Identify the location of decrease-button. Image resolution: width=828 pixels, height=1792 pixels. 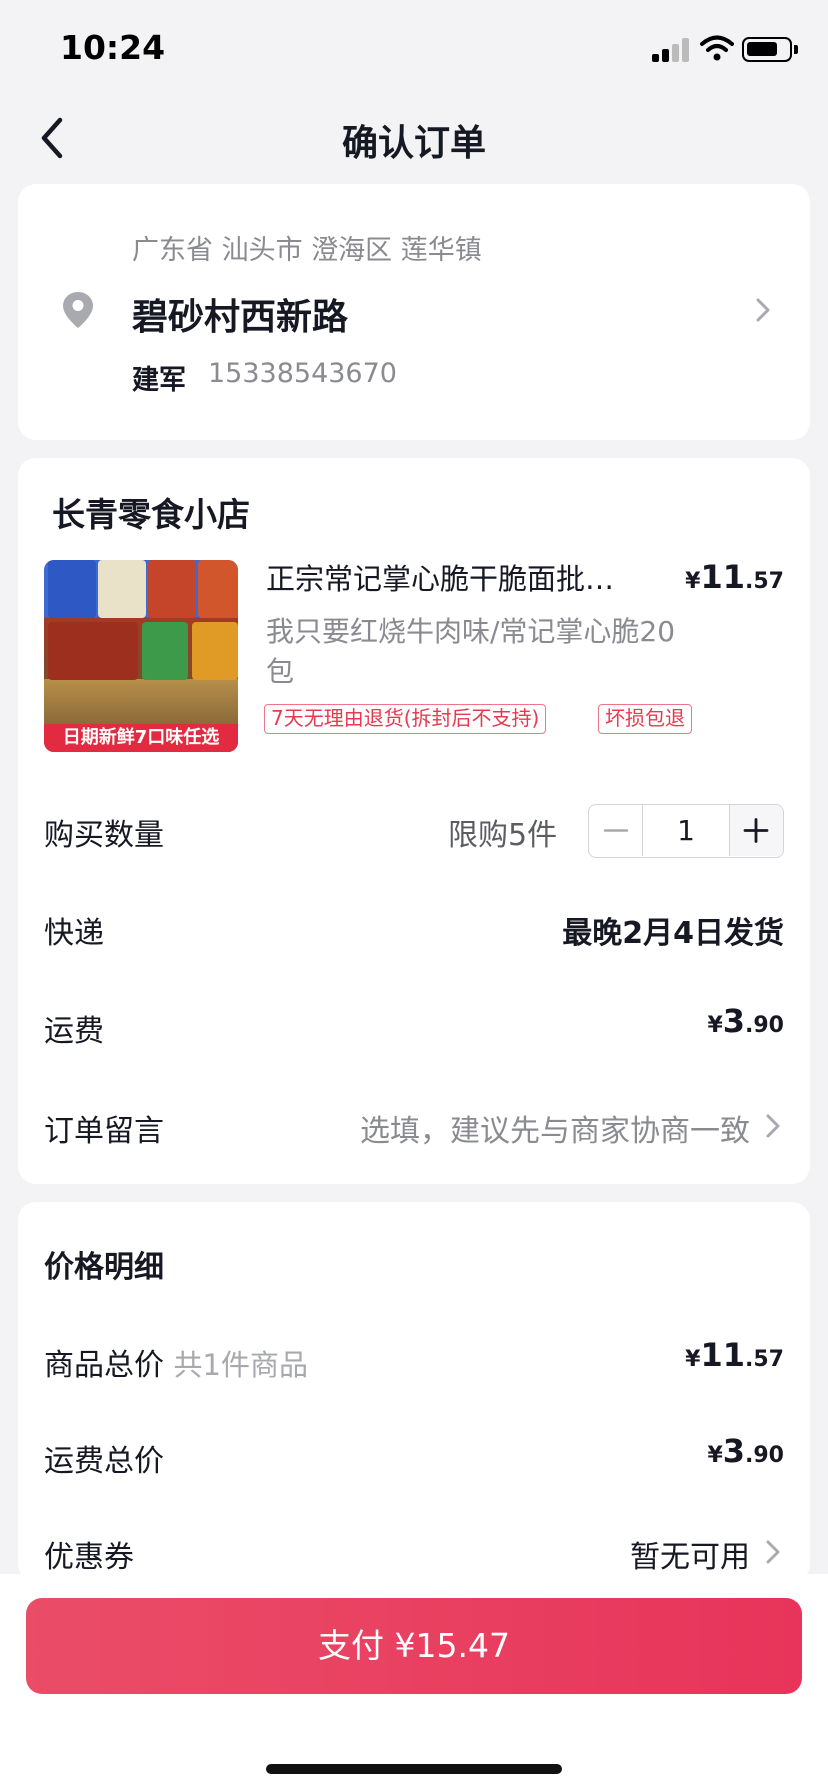
(616, 830).